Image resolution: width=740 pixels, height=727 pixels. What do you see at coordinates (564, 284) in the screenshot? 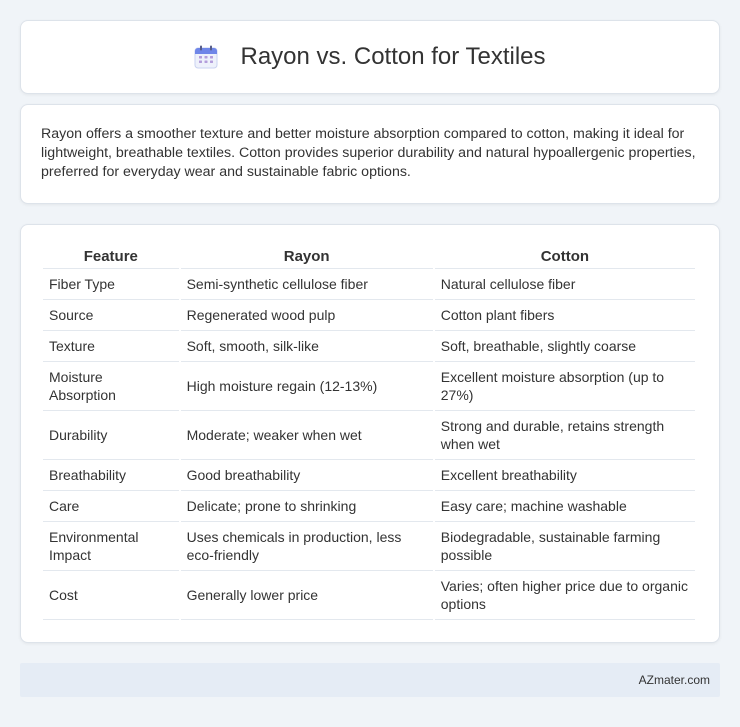
I see `cotton-cell: Natural cellulose fiber` at bounding box center [564, 284].